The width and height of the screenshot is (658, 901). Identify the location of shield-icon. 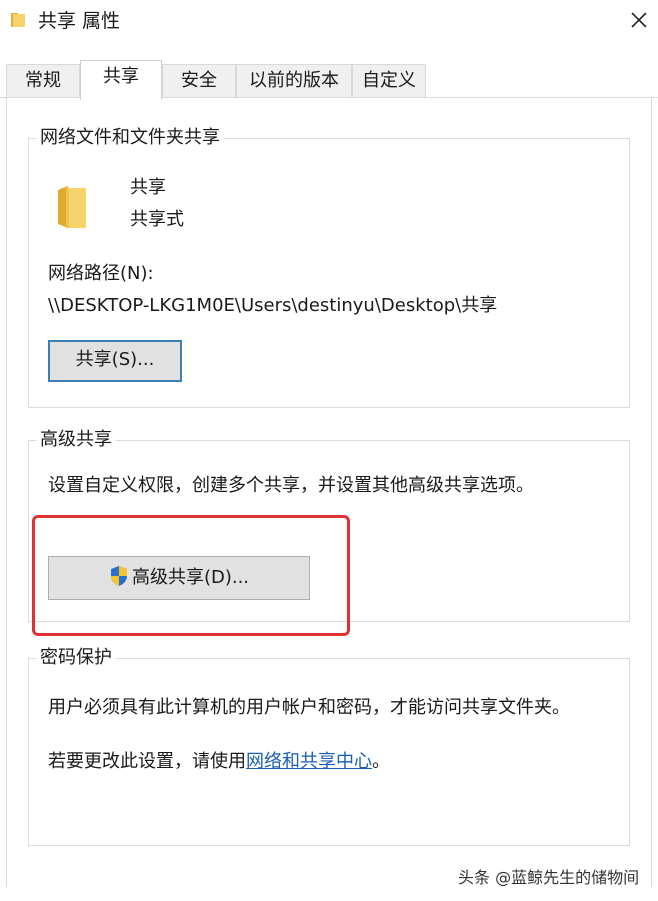
(118, 576).